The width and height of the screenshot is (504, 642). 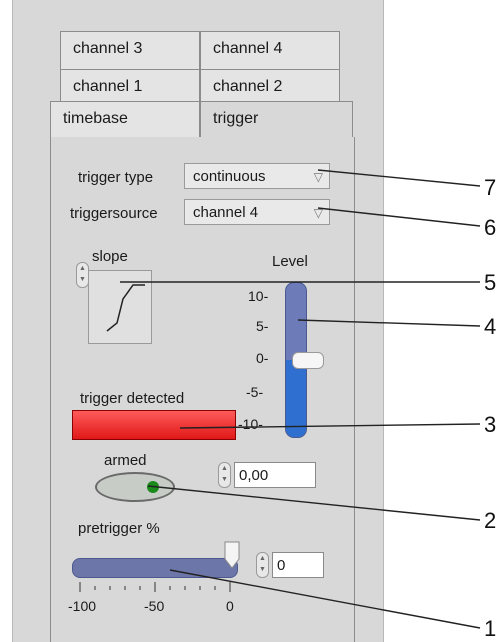 I want to click on callout-3: 3, so click(x=490, y=424).